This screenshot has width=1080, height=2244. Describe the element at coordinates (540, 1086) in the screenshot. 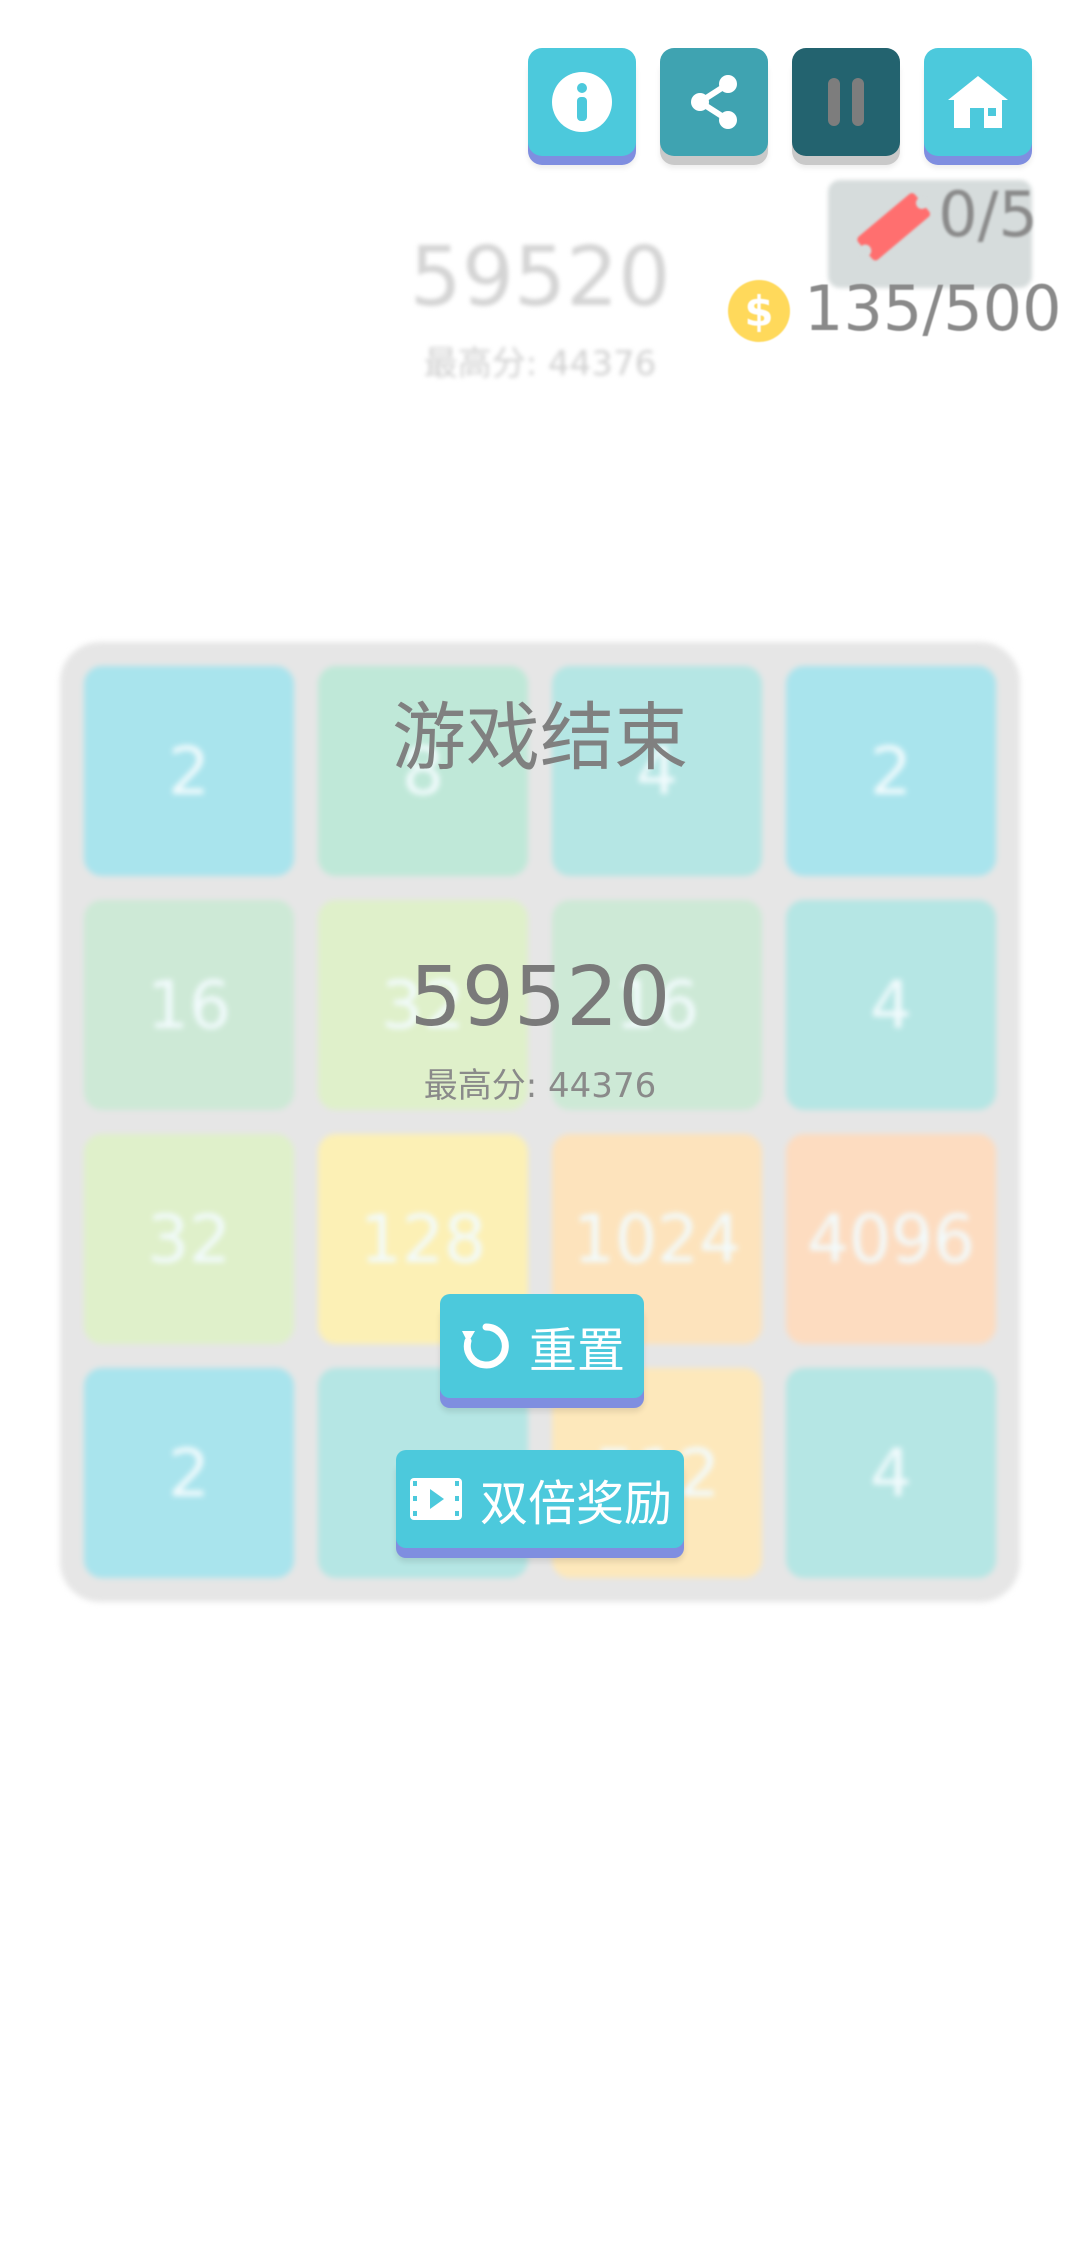

I see `final-best-score: 最高分: 44376` at that location.